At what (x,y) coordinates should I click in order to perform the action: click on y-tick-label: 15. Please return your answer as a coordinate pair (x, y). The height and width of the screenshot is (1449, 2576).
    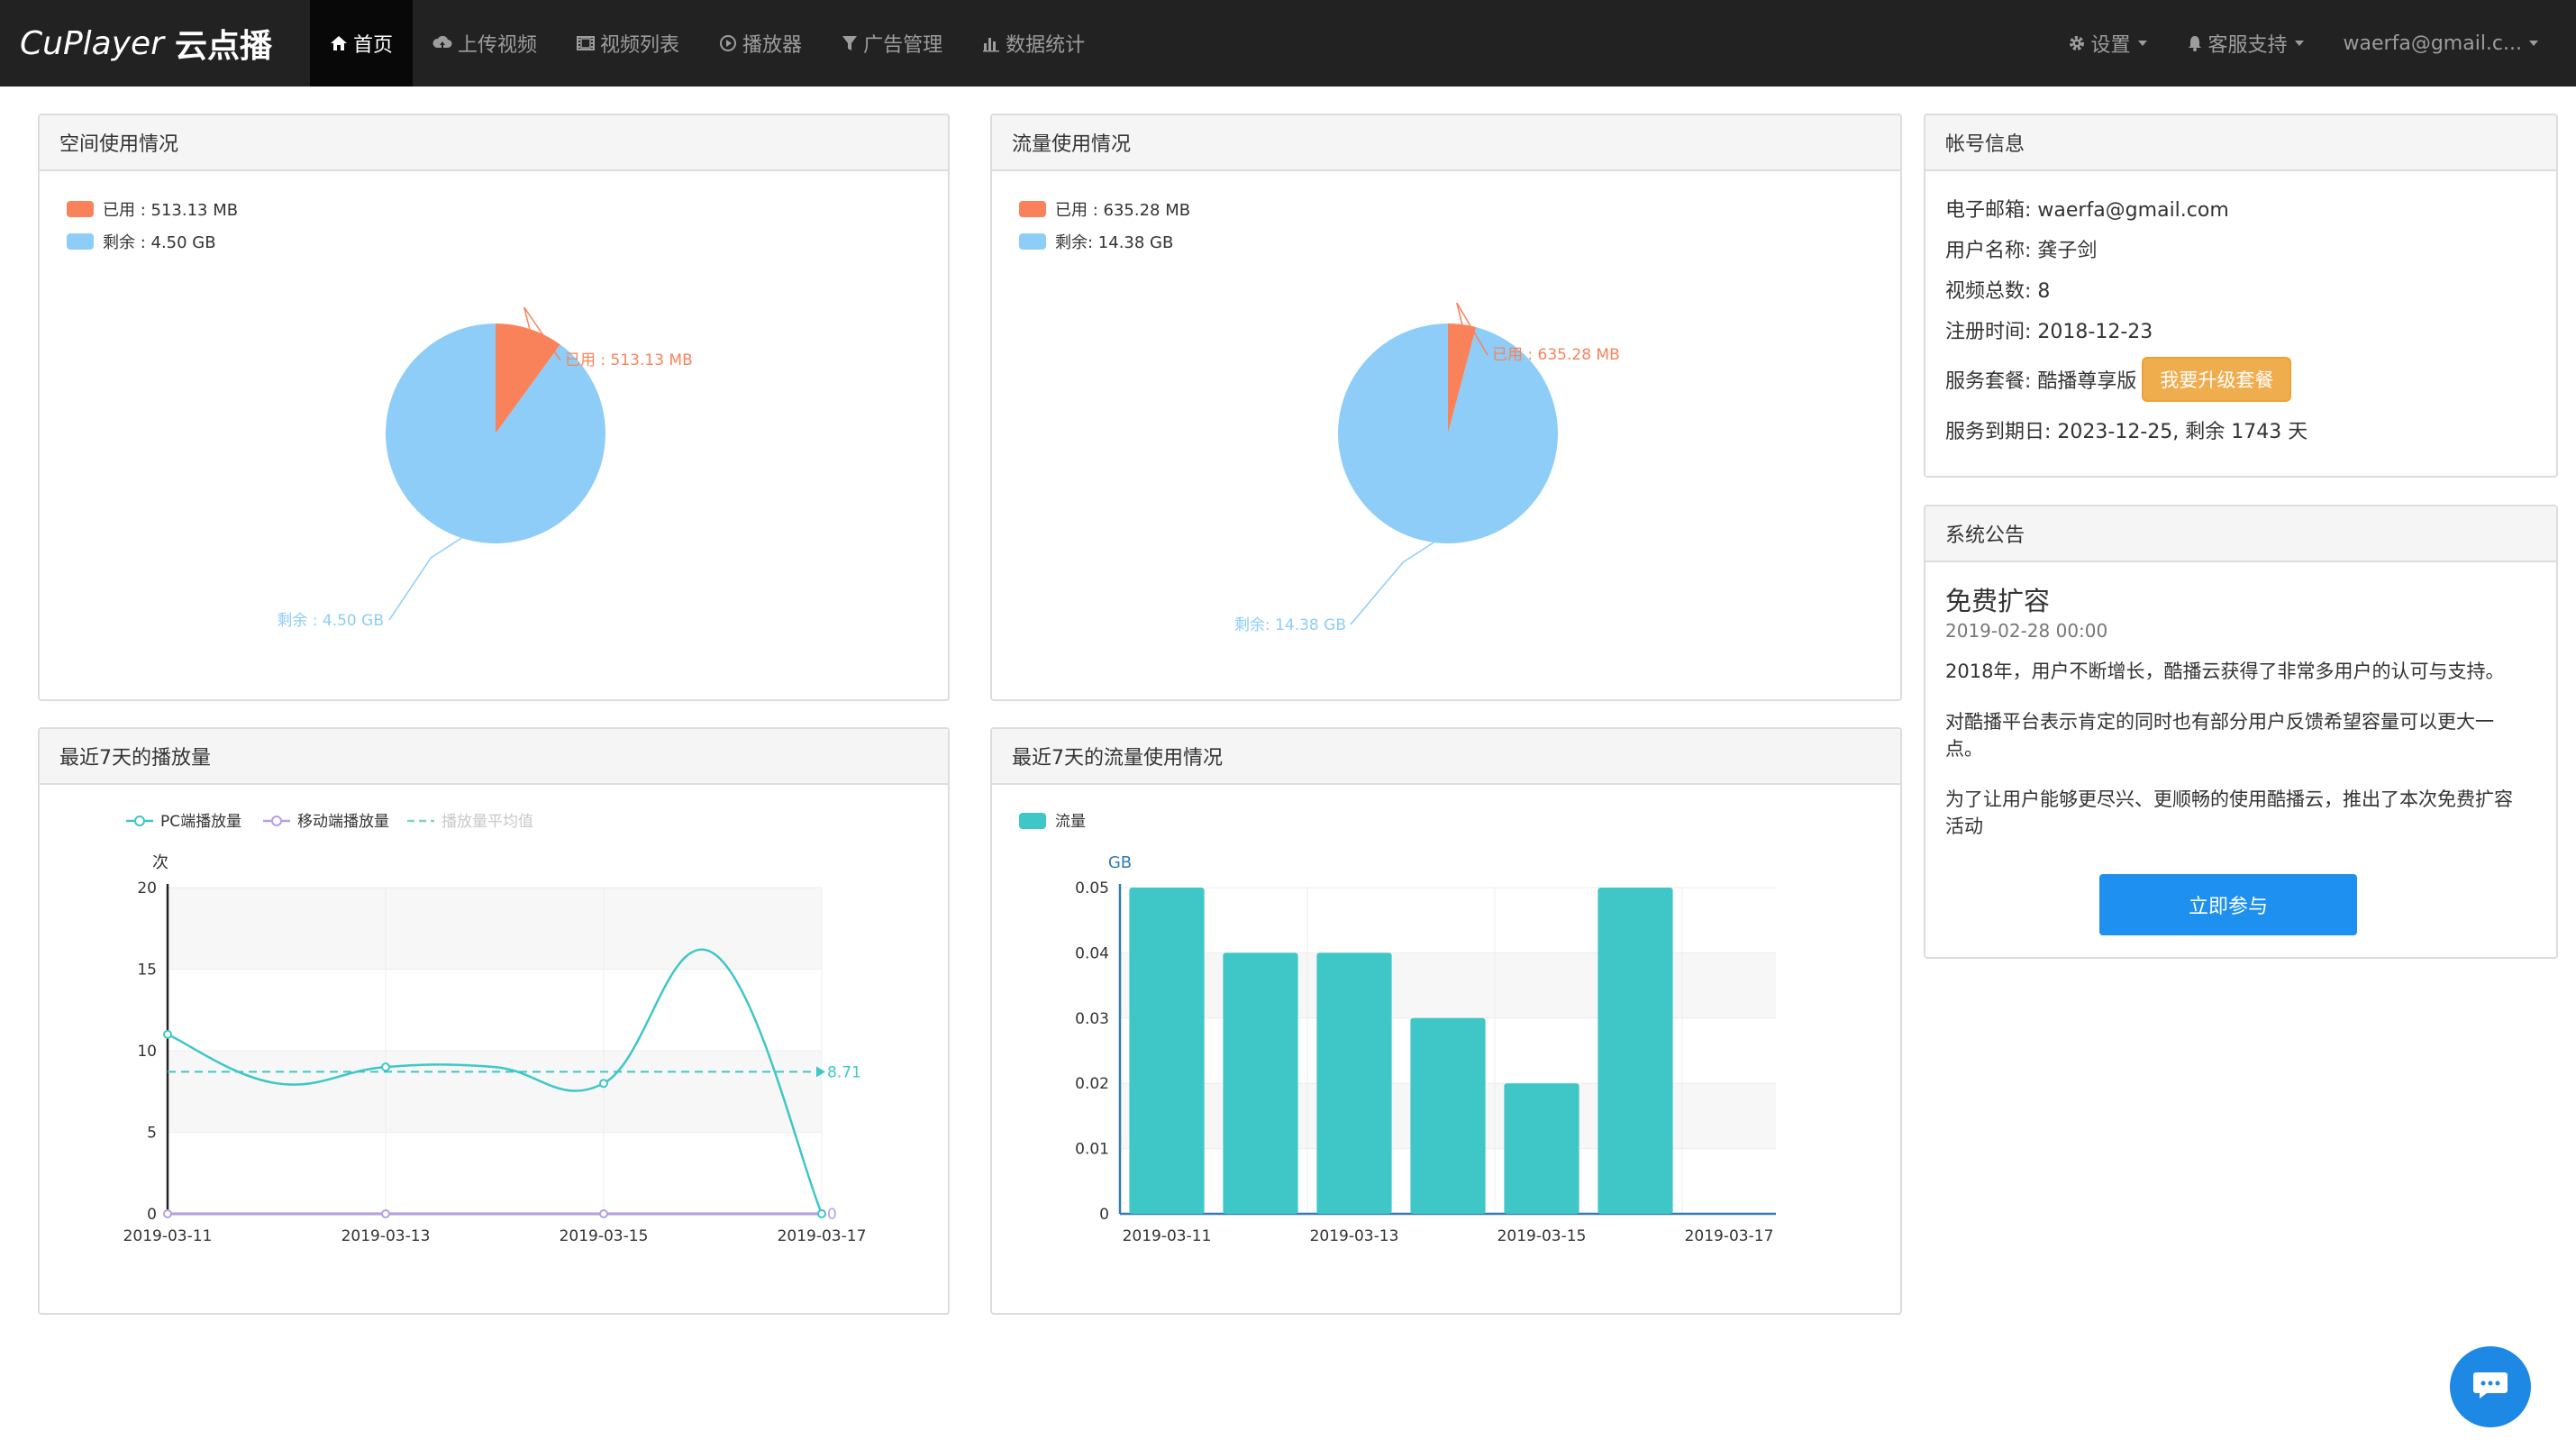
    Looking at the image, I should click on (147, 971).